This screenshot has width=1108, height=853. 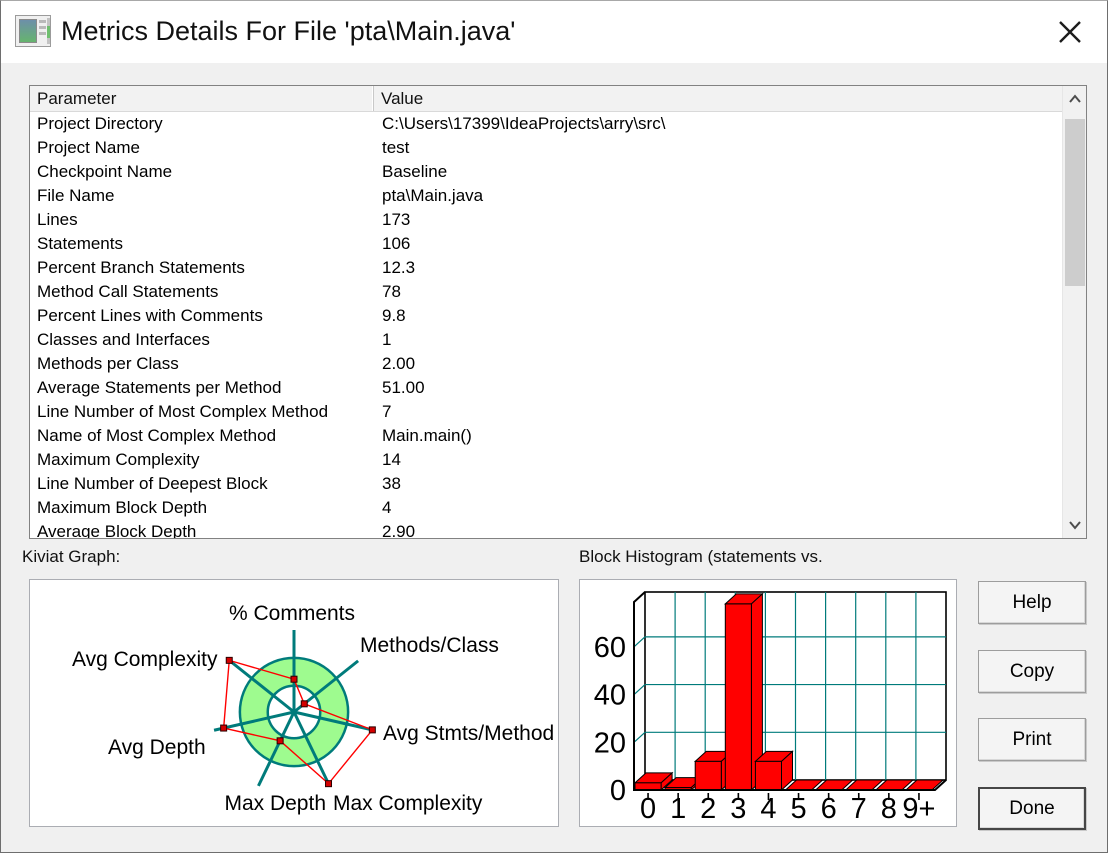 What do you see at coordinates (152, 483) in the screenshot?
I see `parameter-cell: Line Number of Deepest Block` at bounding box center [152, 483].